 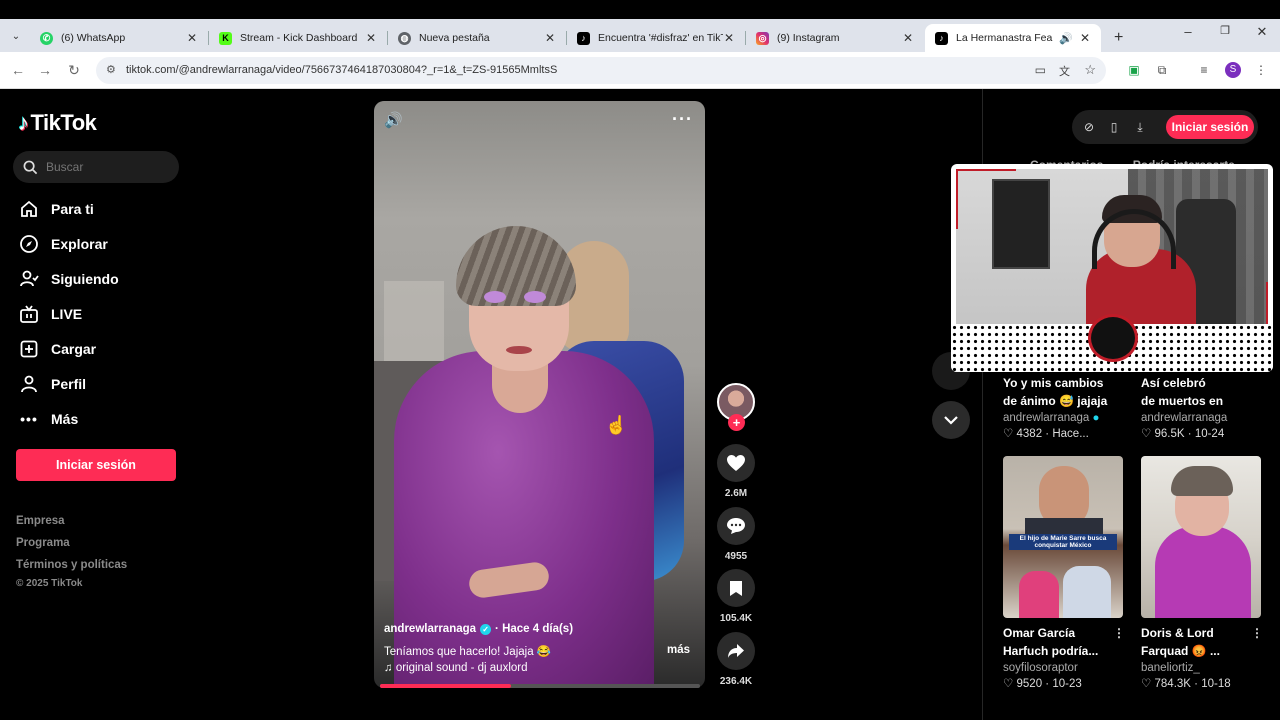 I want to click on video-music: ♫ original sound - dj auxlord, so click(x=539, y=668).